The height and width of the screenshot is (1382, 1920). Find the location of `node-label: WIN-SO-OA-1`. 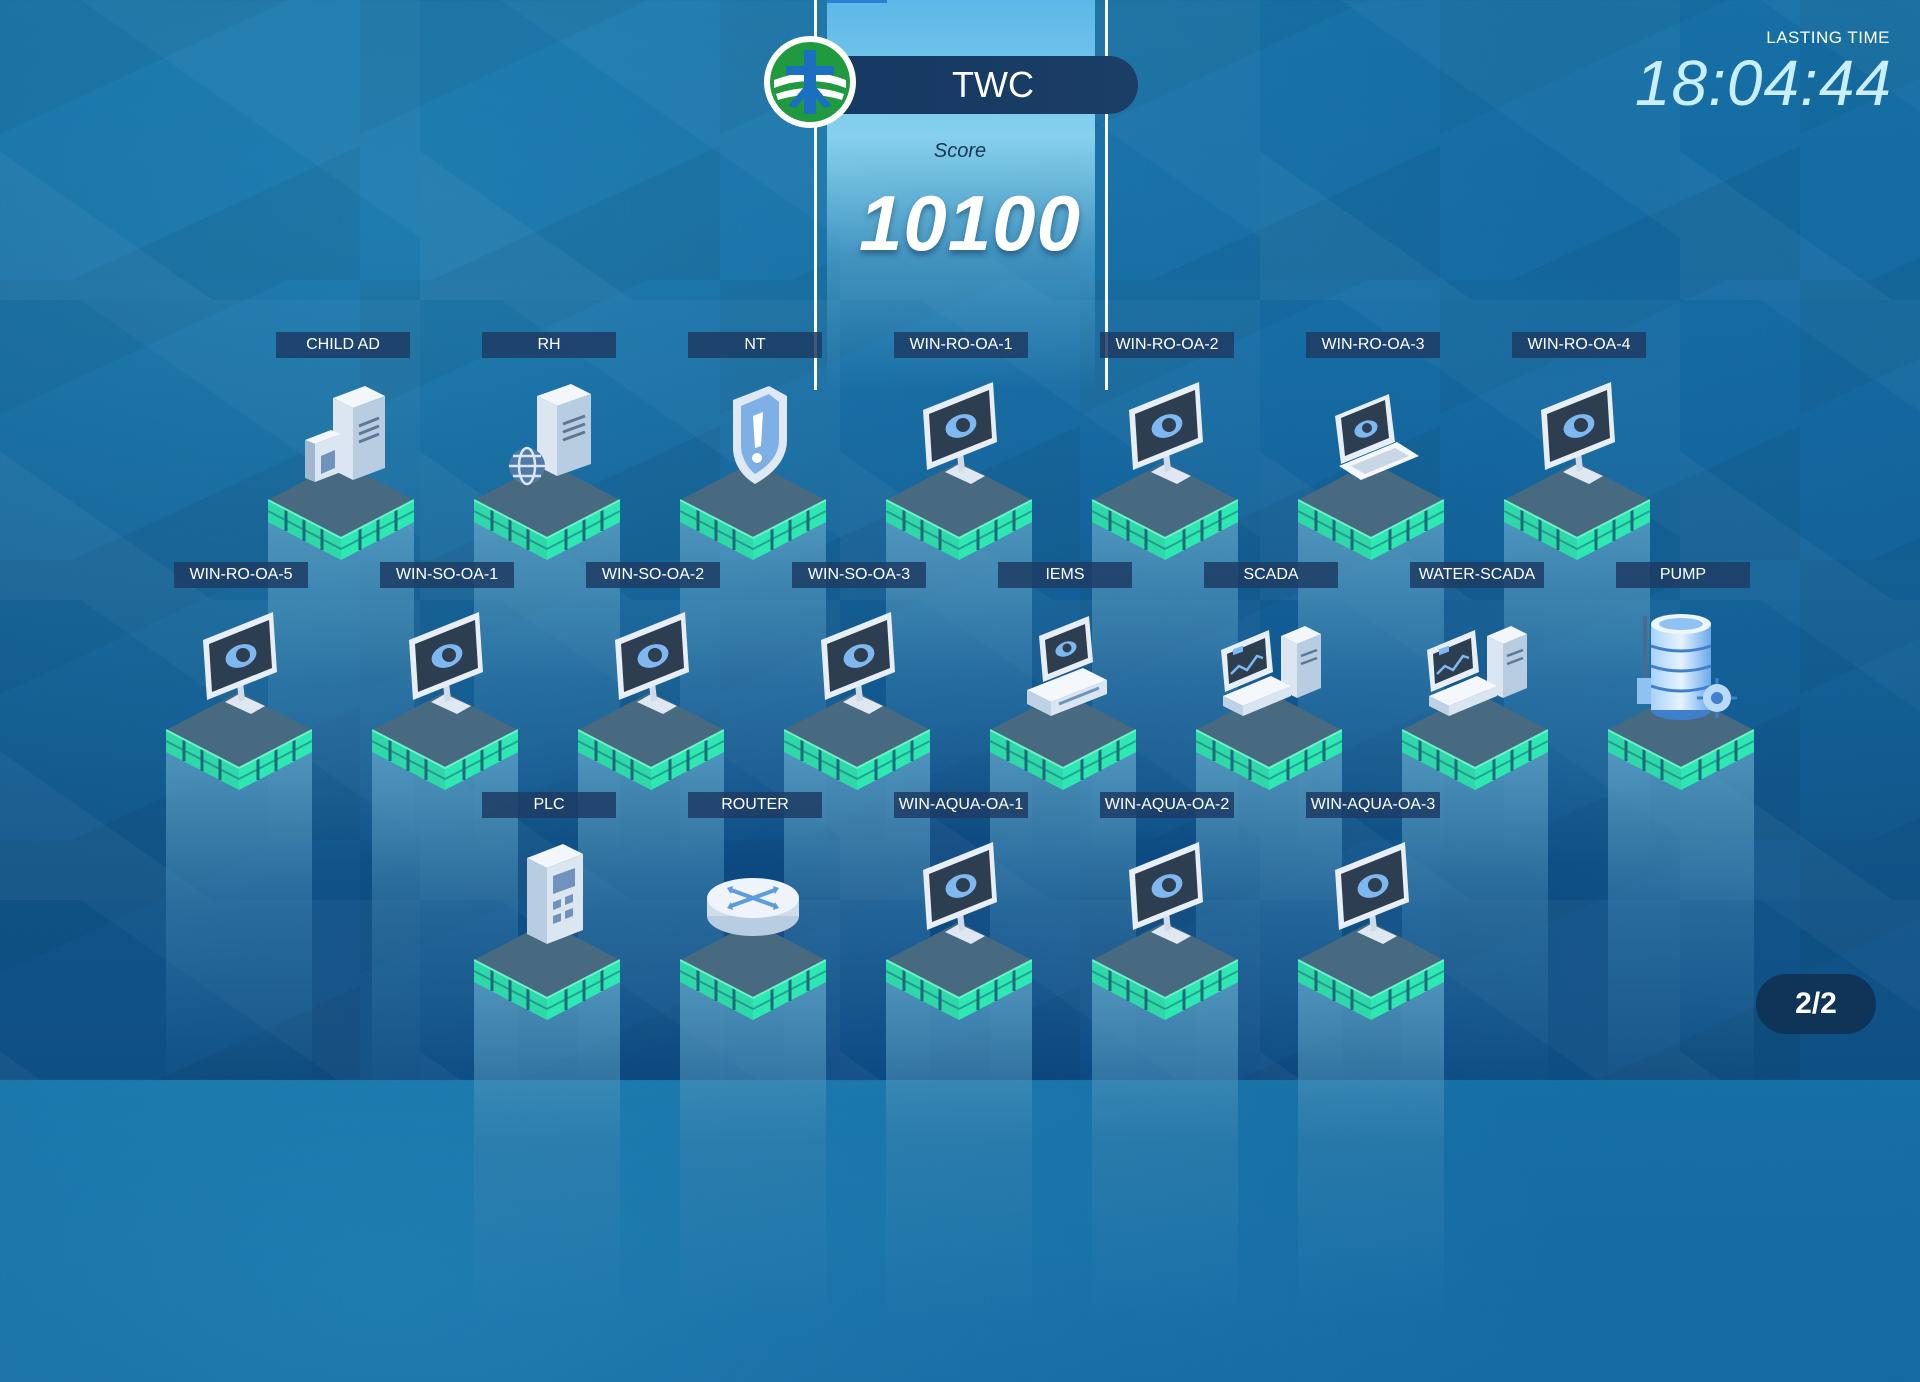

node-label: WIN-SO-OA-1 is located at coordinates (447, 575).